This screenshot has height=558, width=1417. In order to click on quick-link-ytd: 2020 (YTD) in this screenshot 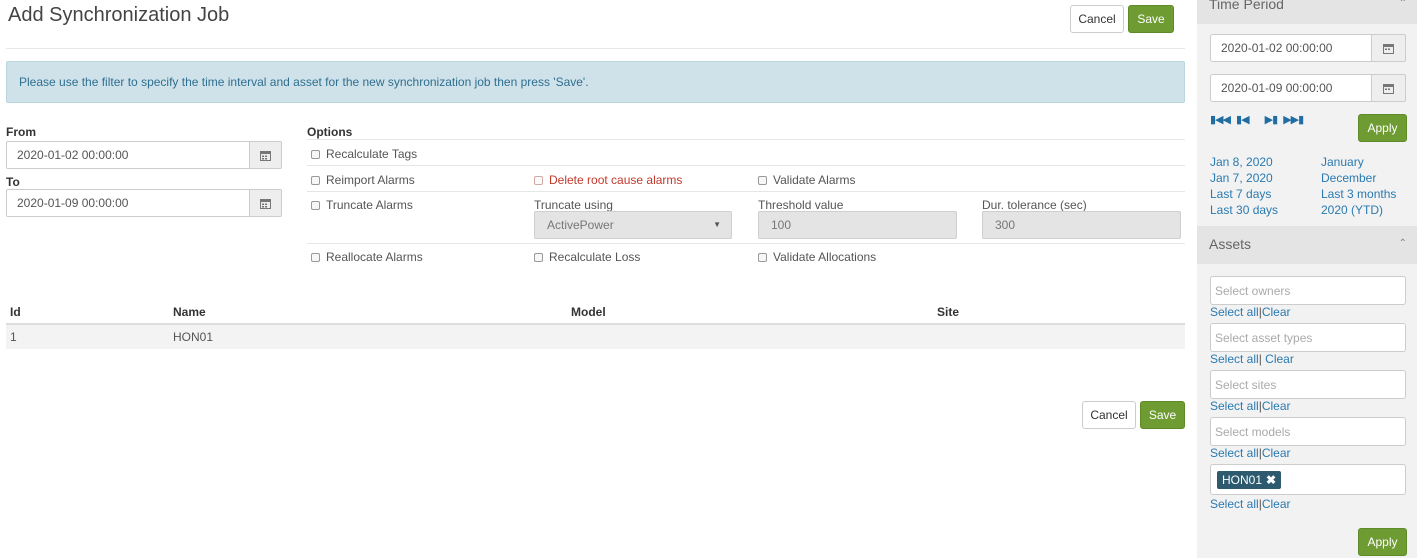, I will do `click(1352, 210)`.